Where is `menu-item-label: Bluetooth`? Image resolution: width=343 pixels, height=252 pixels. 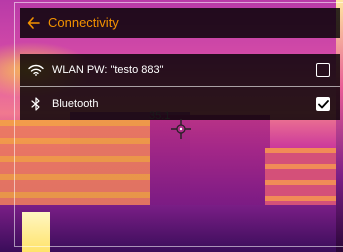 menu-item-label: Bluetooth is located at coordinates (75, 104).